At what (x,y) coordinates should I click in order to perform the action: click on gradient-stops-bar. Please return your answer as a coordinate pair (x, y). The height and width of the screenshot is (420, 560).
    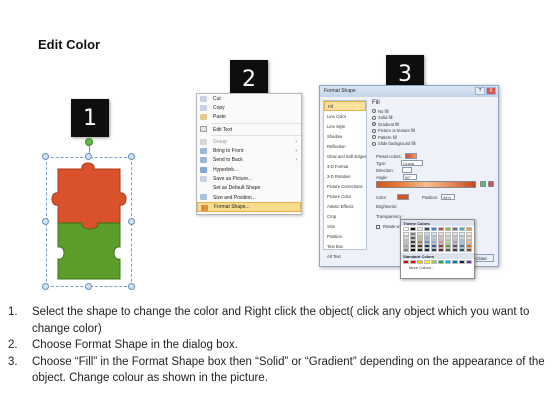
    Looking at the image, I should click on (426, 184).